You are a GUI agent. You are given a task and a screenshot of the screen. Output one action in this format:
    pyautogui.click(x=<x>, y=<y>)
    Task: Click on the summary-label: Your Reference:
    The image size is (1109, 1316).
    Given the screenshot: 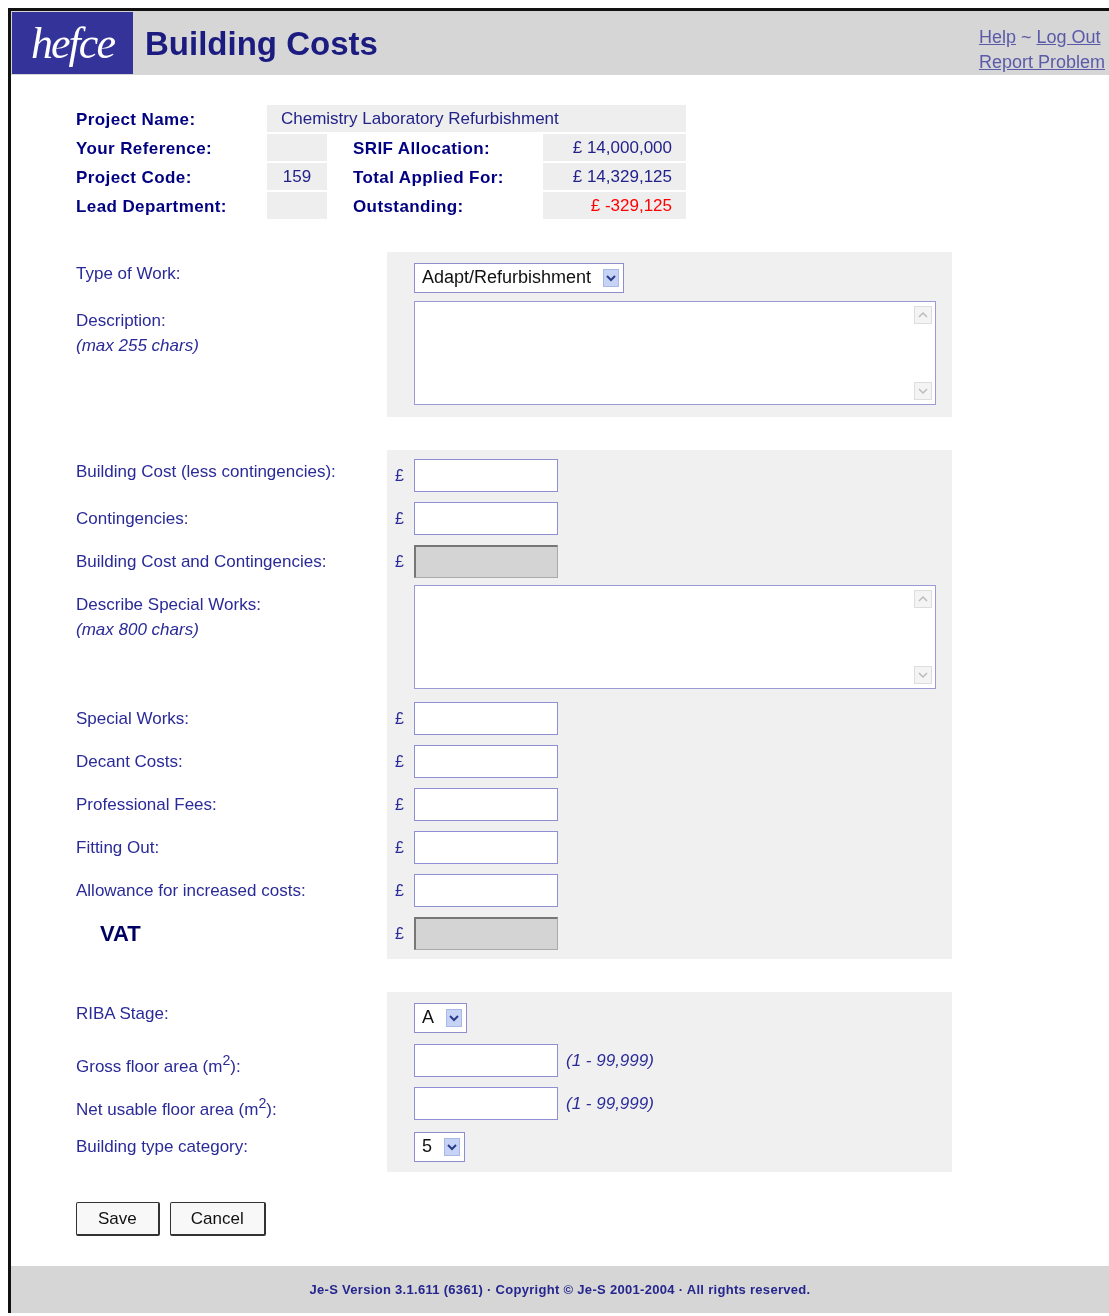 What is the action you would take?
    pyautogui.click(x=145, y=149)
    